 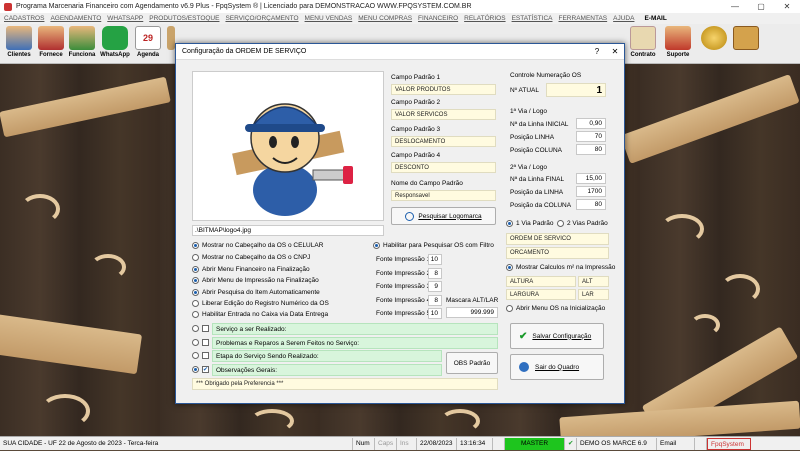 I want to click on help-button: ?, so click(x=597, y=51).